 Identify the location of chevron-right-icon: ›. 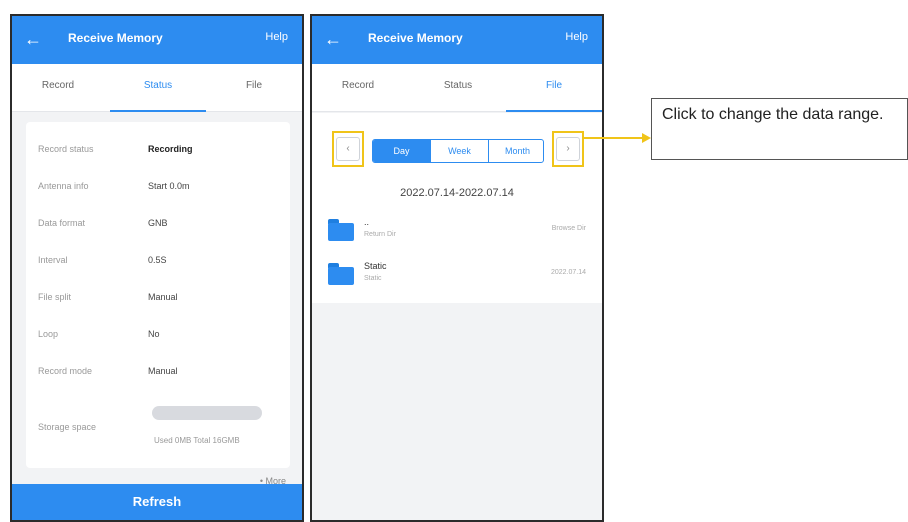
(568, 149).